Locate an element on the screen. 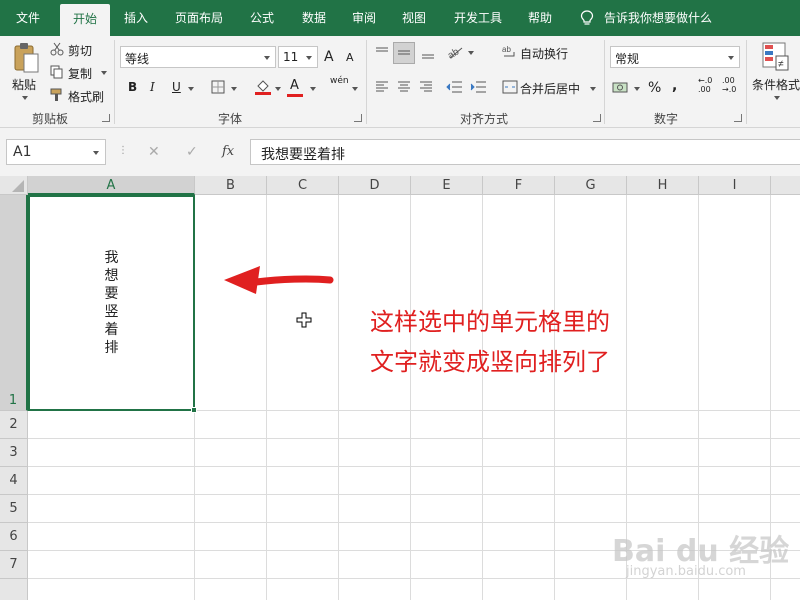  column-header-c: C is located at coordinates (303, 185).